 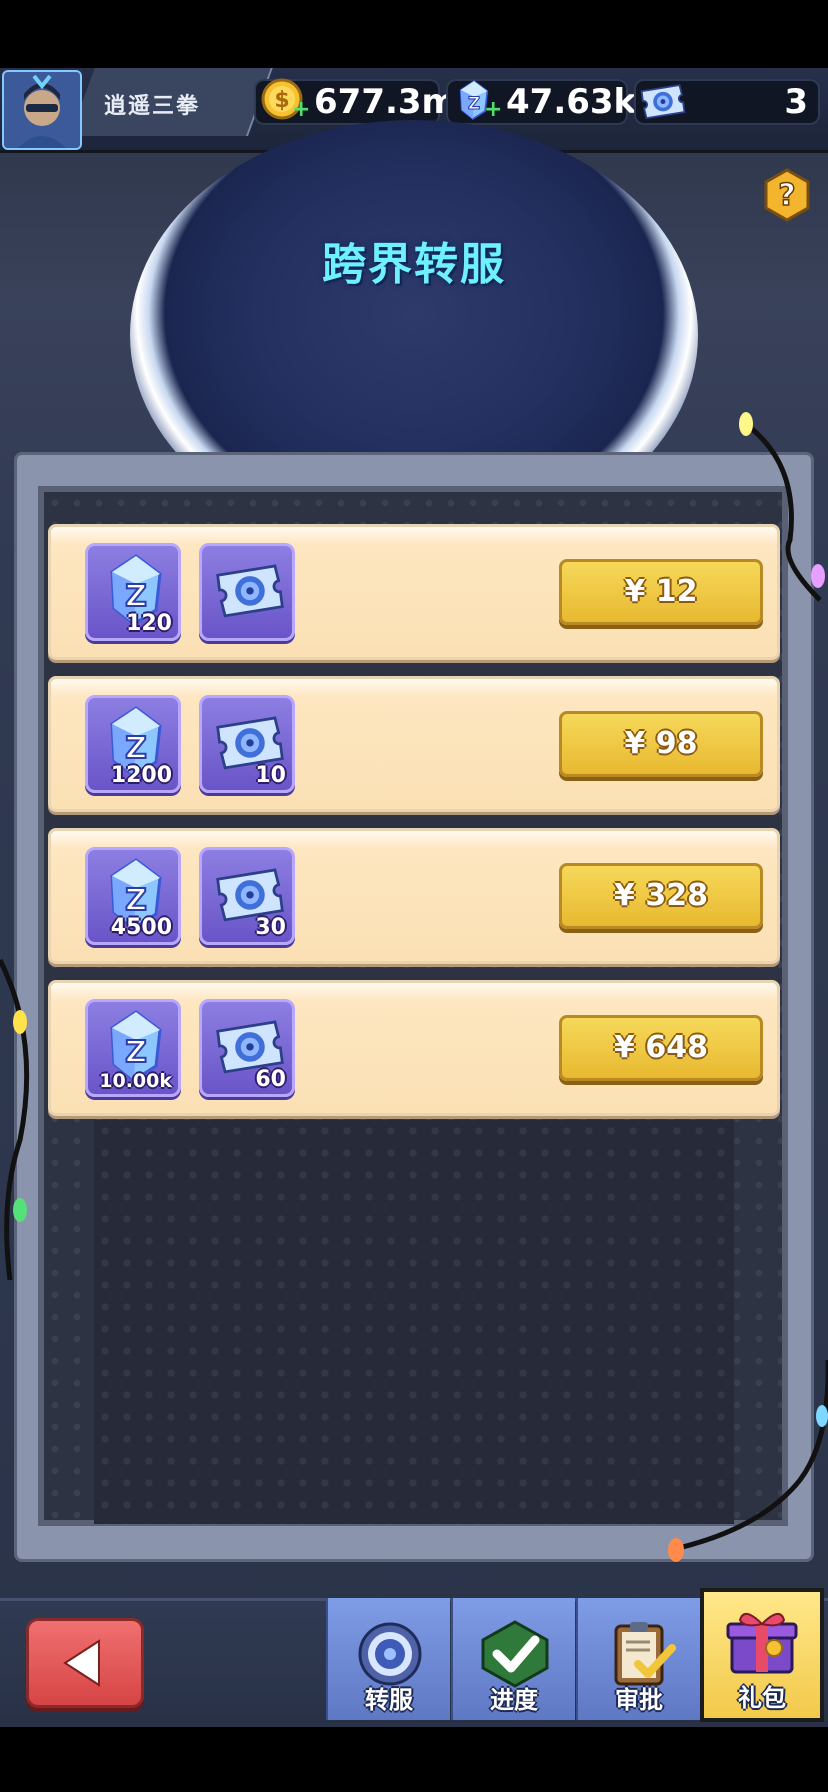 I want to click on tab-approve: 审批, so click(x=638, y=1659).